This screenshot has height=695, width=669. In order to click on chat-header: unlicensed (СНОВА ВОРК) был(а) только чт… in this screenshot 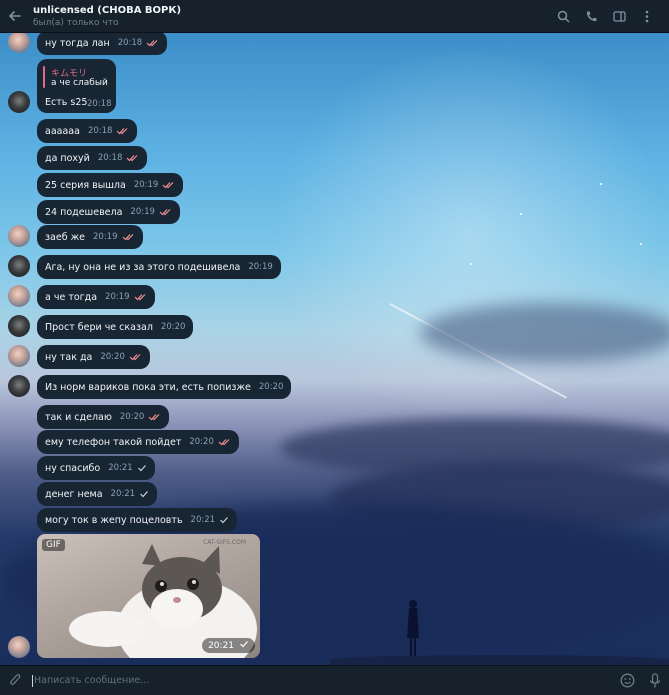, I will do `click(334, 16)`.